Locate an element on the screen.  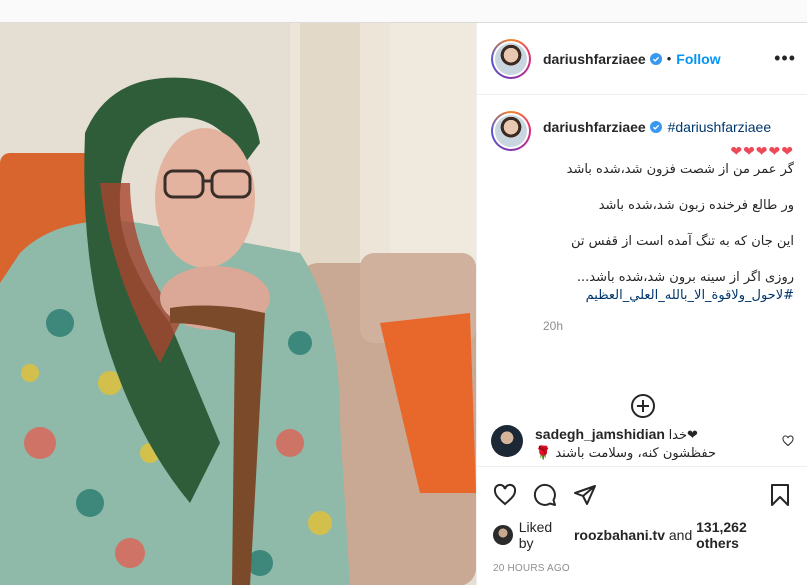
bookmark-icon is located at coordinates (780, 495).